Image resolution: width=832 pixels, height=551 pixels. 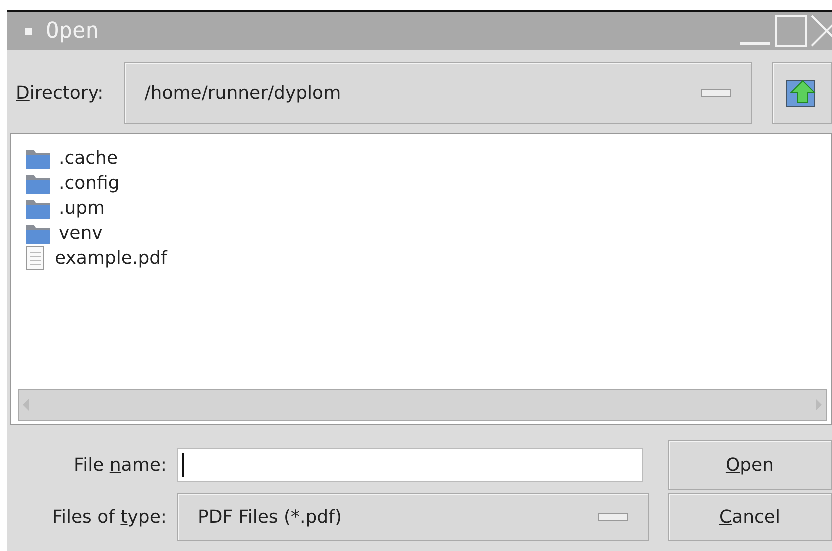 I want to click on cancel-button: Cancel, so click(x=750, y=517).